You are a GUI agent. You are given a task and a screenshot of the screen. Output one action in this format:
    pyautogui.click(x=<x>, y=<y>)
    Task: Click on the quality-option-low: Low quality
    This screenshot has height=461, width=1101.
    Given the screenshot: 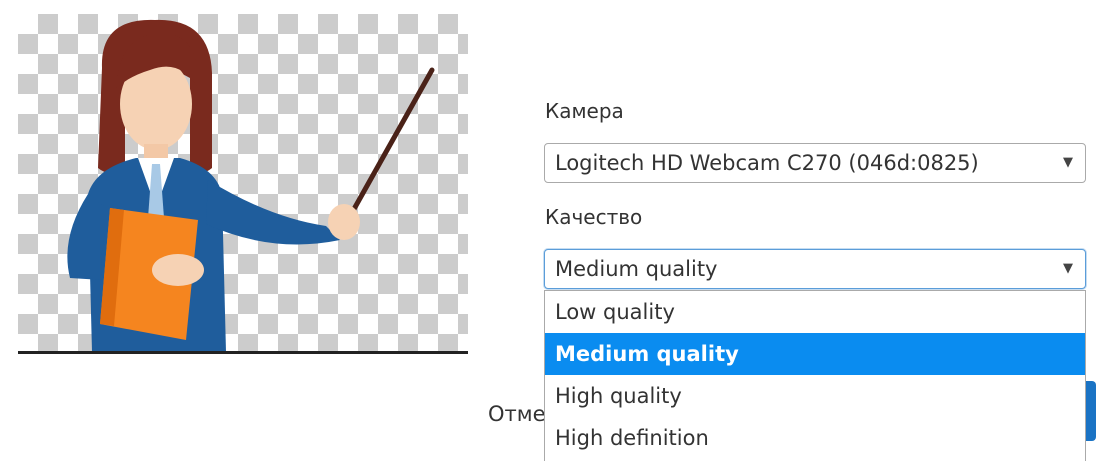 What is the action you would take?
    pyautogui.click(x=815, y=312)
    